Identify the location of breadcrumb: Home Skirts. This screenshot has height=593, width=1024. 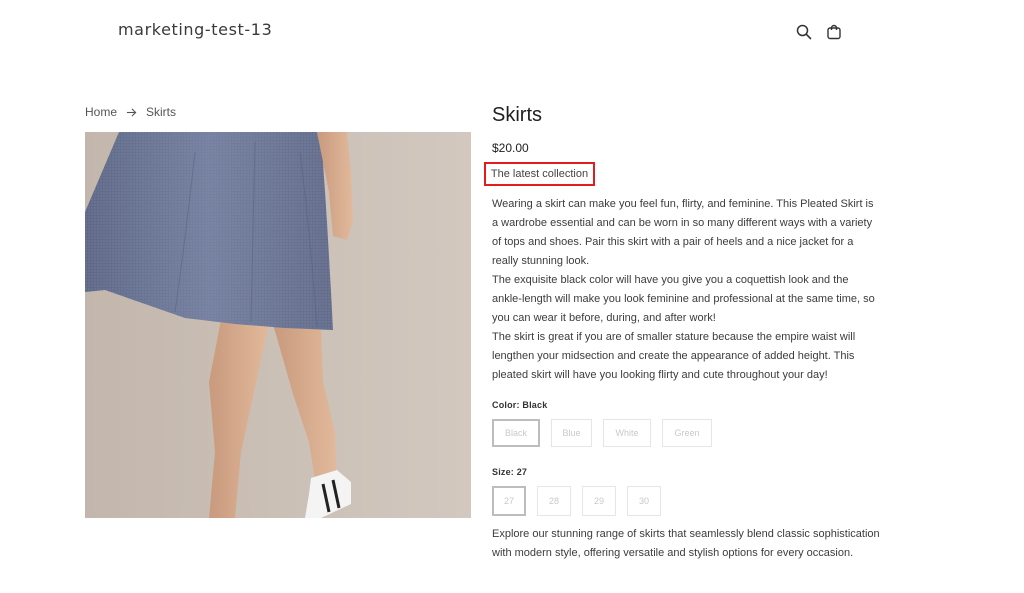
(130, 112).